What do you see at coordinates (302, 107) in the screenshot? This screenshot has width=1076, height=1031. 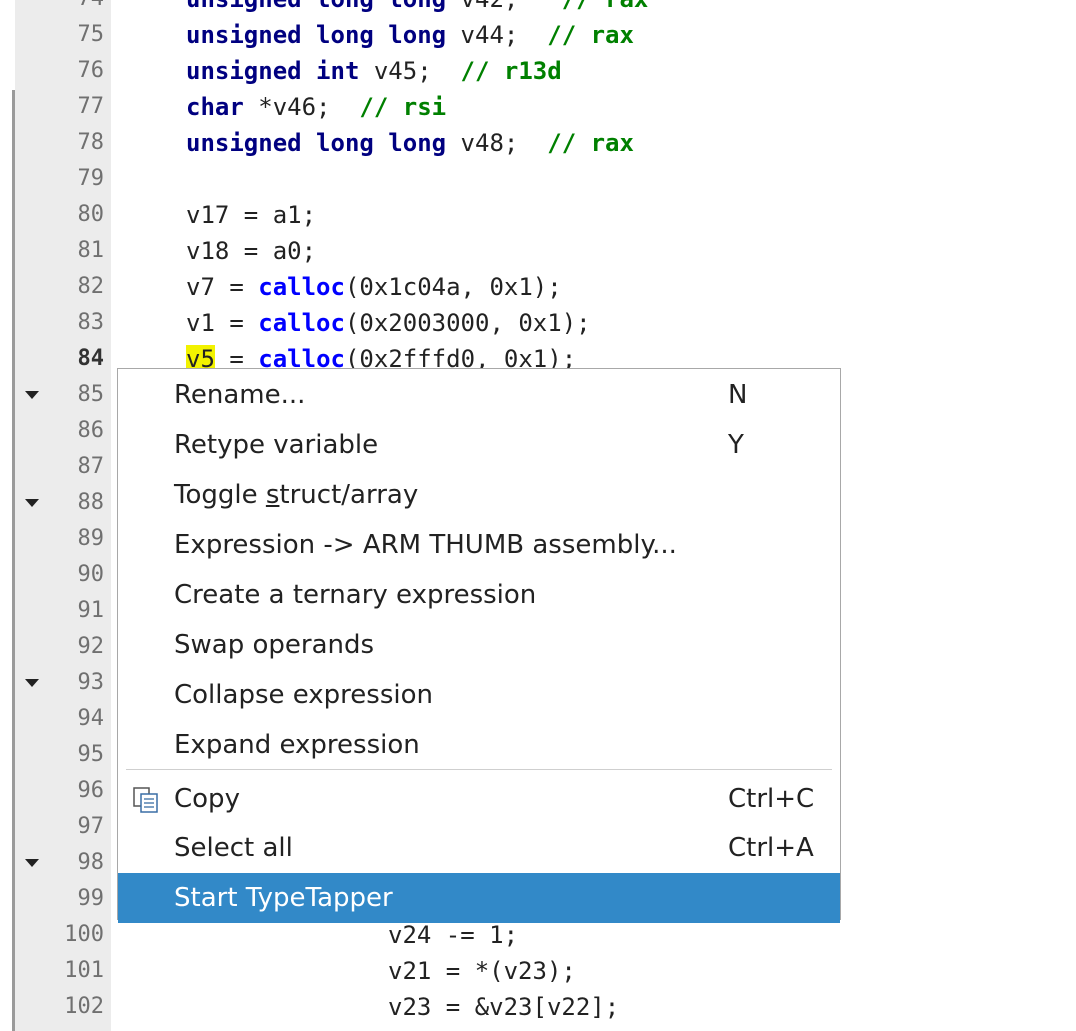 I see `code-token: *v46;` at bounding box center [302, 107].